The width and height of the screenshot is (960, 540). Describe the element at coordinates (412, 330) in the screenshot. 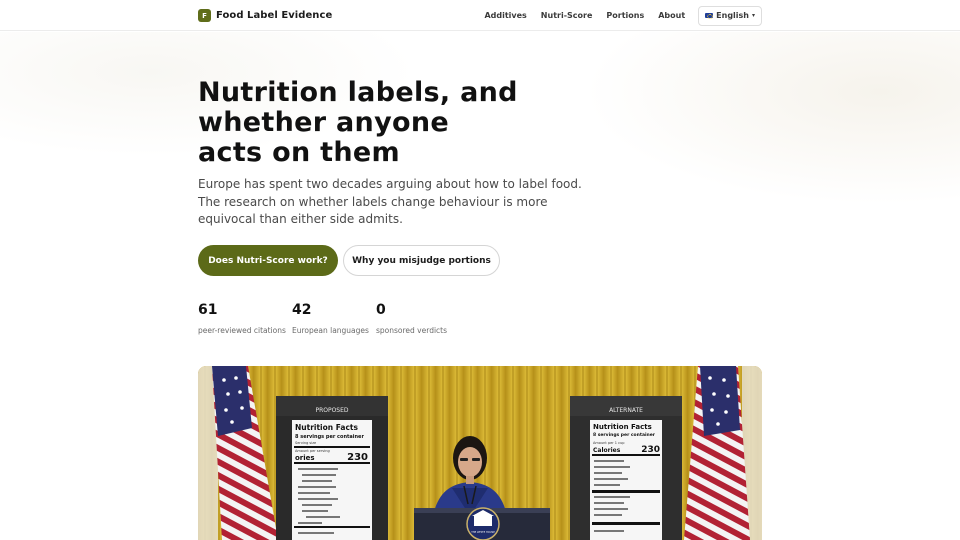

I see `stat-label: sponsored verdicts` at that location.